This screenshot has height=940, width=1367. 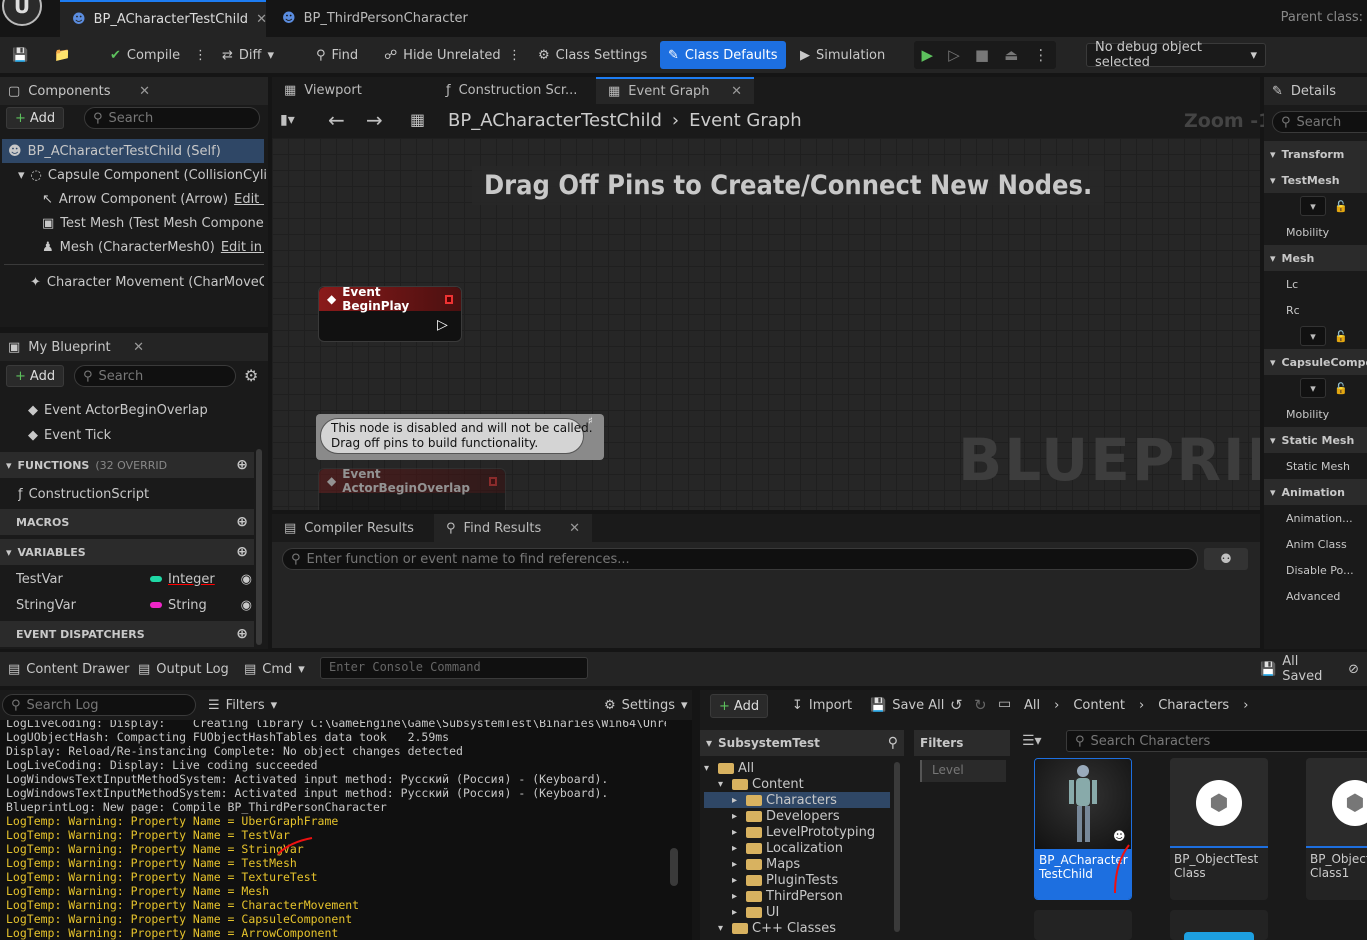 I want to click on console-command-input: Enter Console Command, so click(x=454, y=668).